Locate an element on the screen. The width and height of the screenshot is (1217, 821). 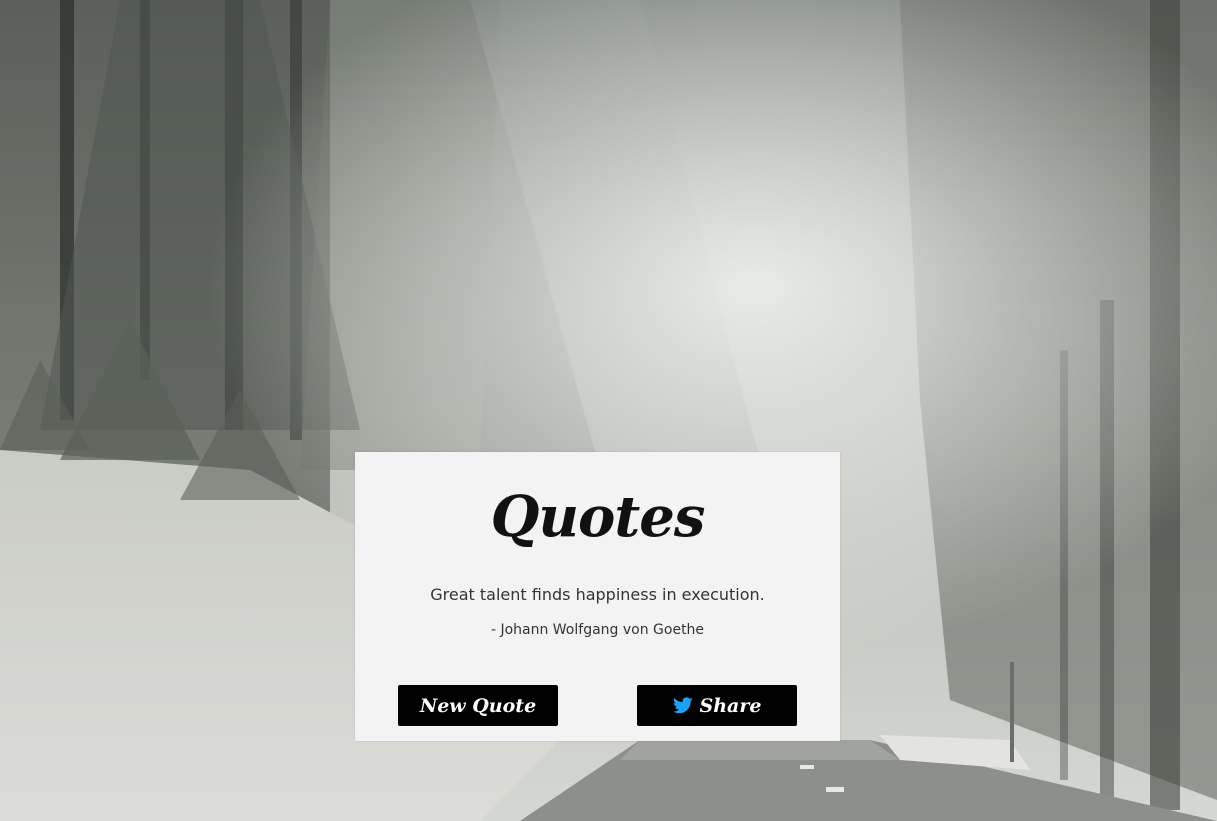
share-button: Share is located at coordinates (717, 705).